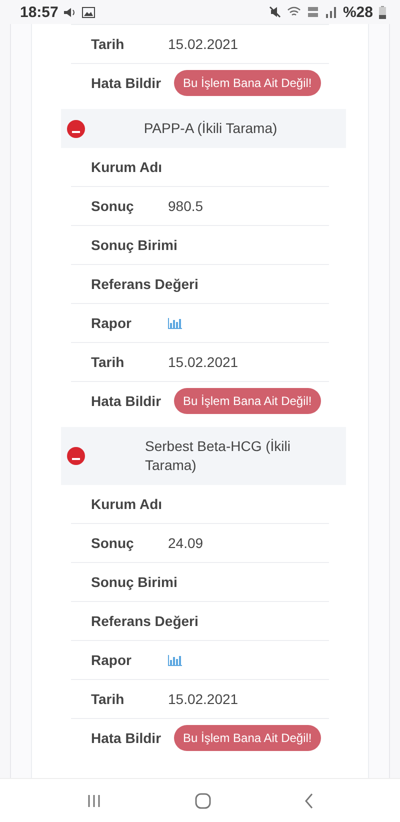  I want to click on mute-icon, so click(274, 12).